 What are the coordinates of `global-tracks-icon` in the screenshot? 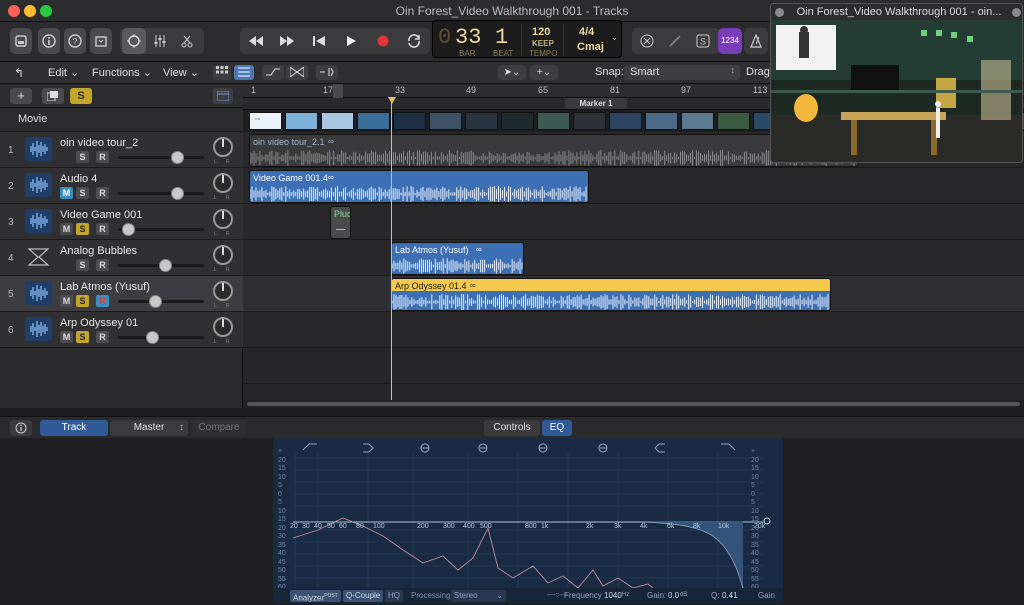 It's located at (223, 96).